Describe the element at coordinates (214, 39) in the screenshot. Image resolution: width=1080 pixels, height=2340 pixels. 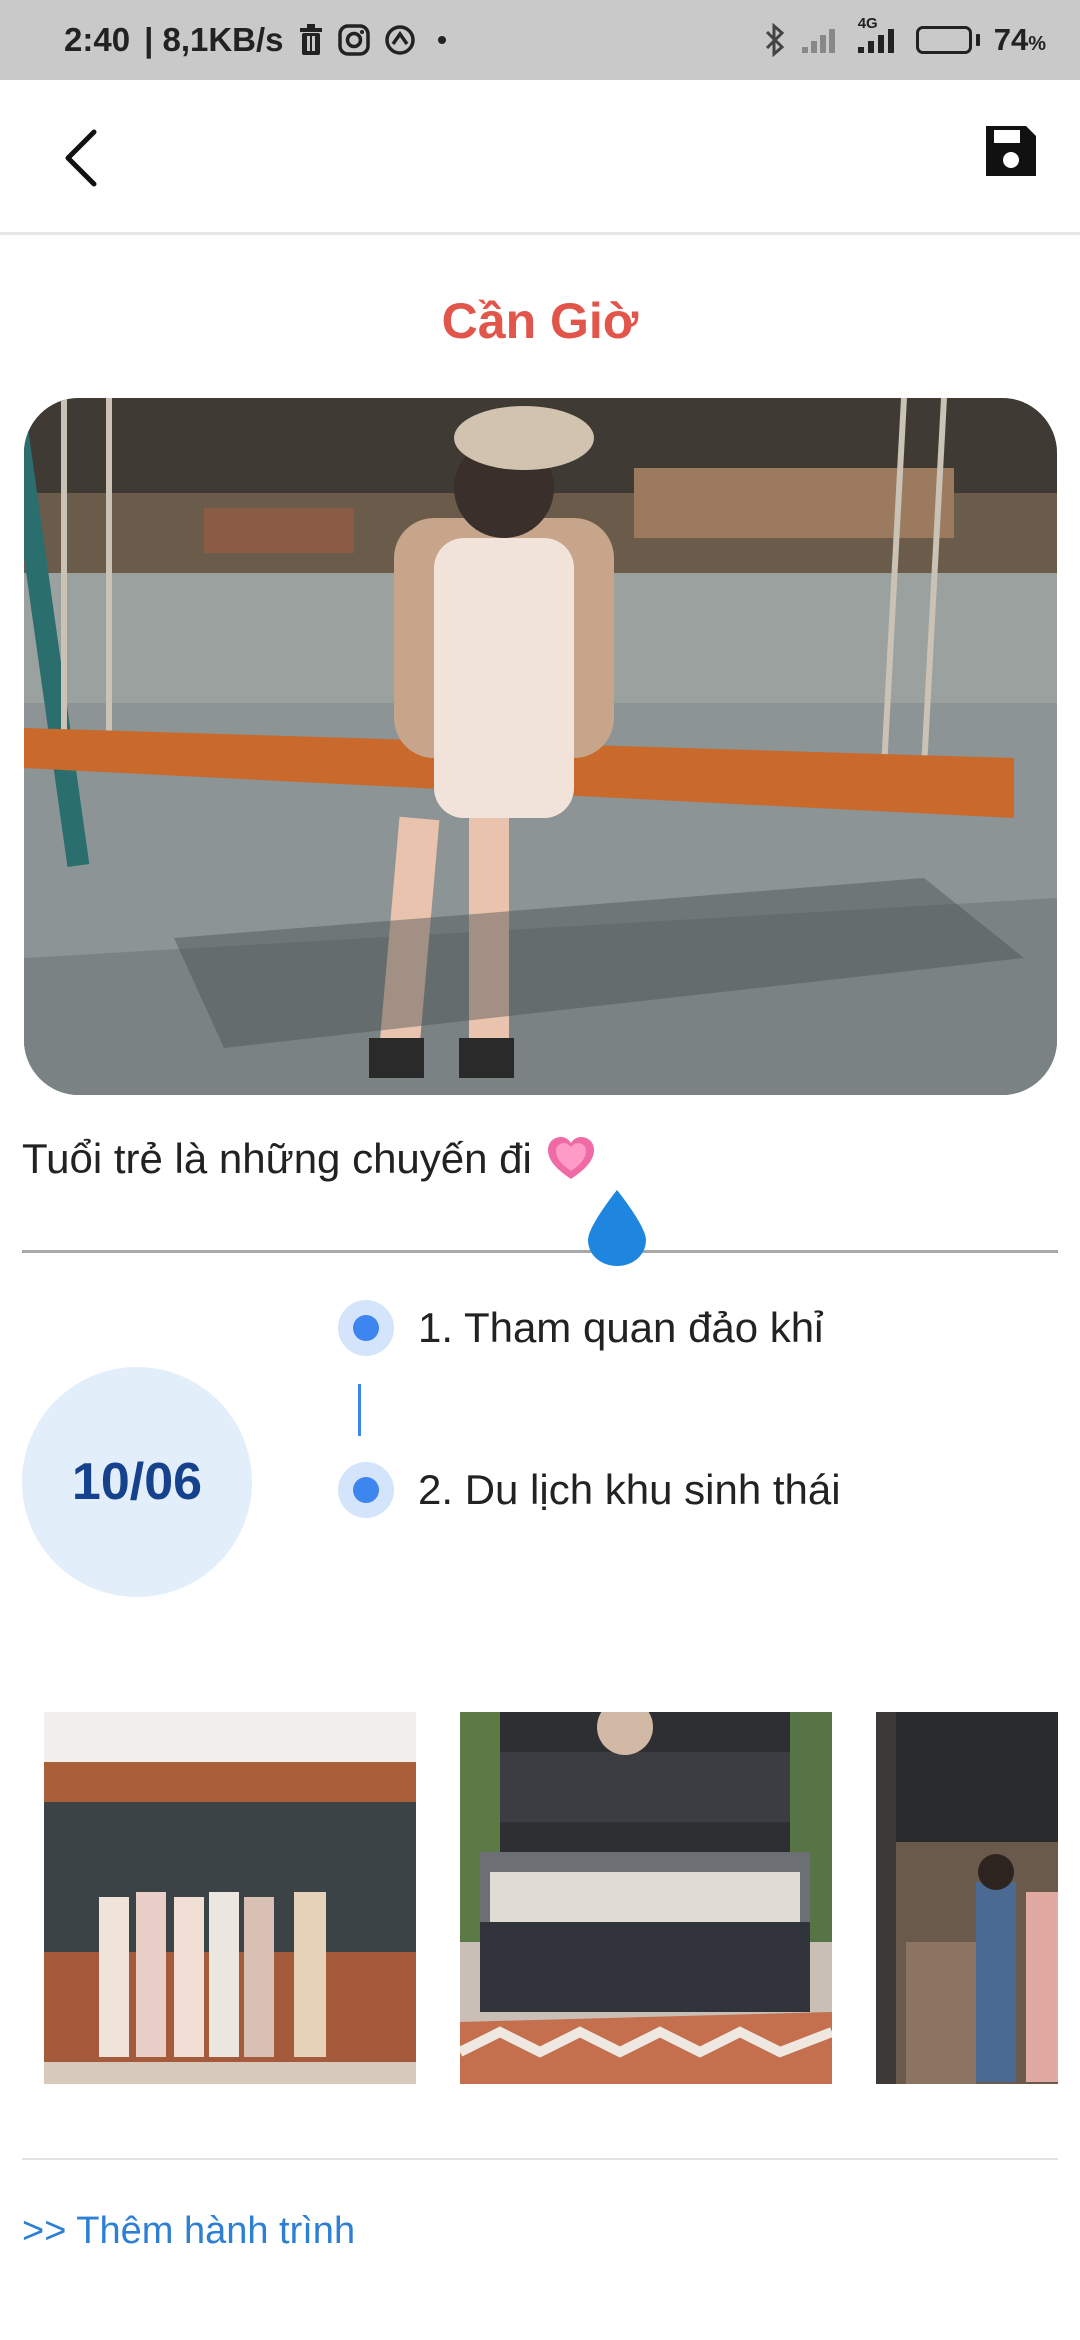
I see `network-speed: | 8,1KB/s` at that location.